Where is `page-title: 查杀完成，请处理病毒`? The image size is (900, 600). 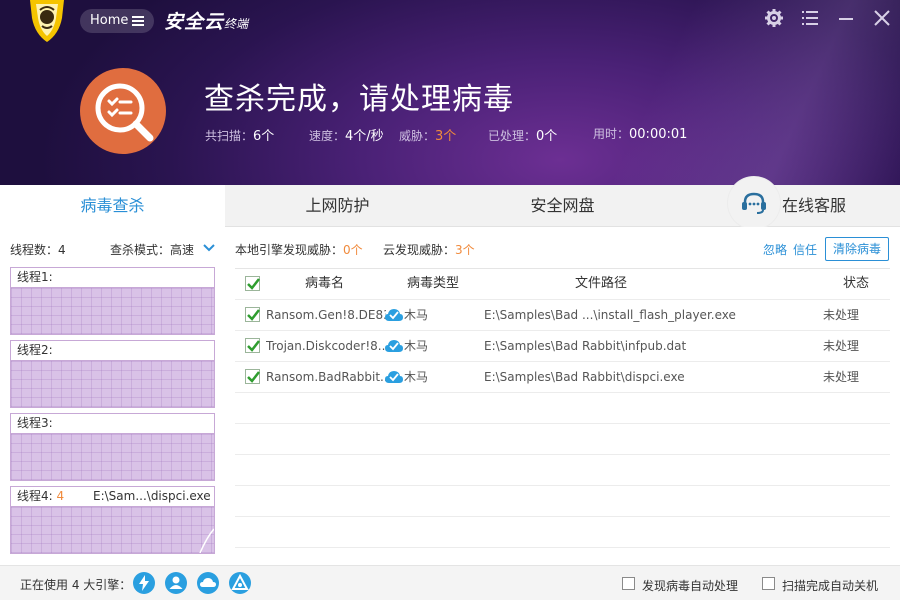
page-title: 查杀完成，请处理病毒 is located at coordinates (359, 99).